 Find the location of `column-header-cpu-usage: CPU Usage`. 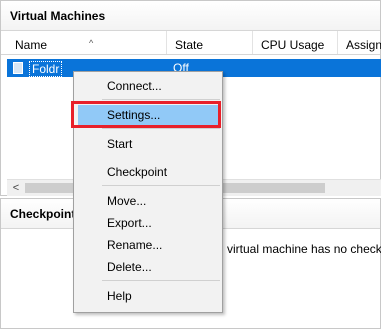

column-header-cpu-usage: CPU Usage is located at coordinates (295, 42).